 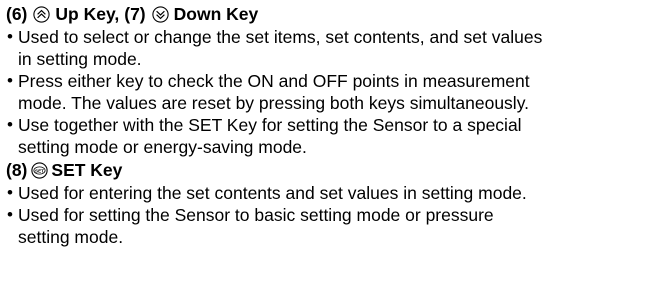 What do you see at coordinates (162, 147) in the screenshot?
I see `bullet-text-line2: setting mode or energy-saving mode.` at bounding box center [162, 147].